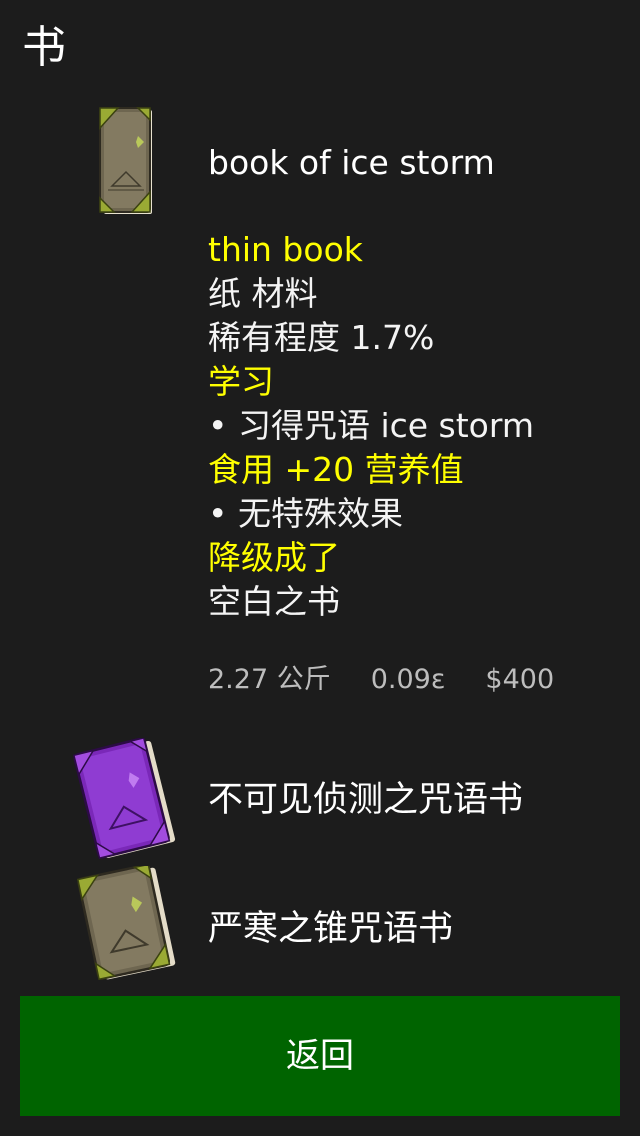 The image size is (640, 1136). I want to click on detail-rarity: 稀有程度 1.7%, so click(321, 337).